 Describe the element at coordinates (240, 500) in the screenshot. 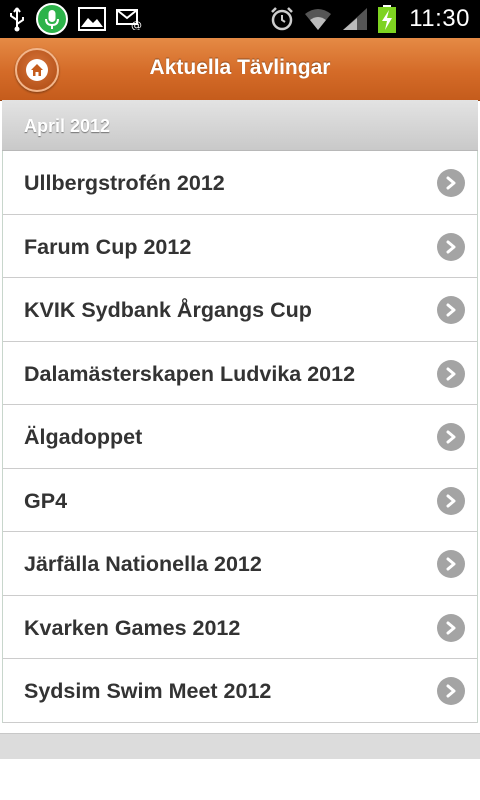

I see `list-item: GP4` at that location.